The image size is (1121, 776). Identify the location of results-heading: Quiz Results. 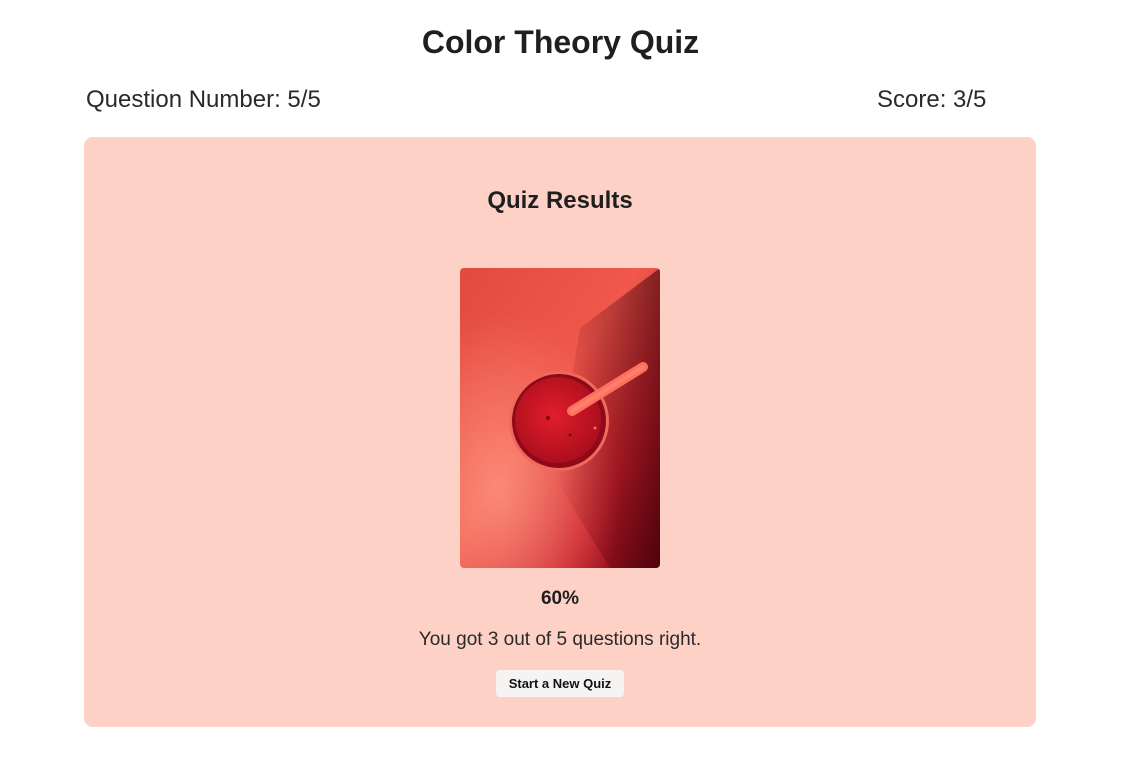
(560, 200).